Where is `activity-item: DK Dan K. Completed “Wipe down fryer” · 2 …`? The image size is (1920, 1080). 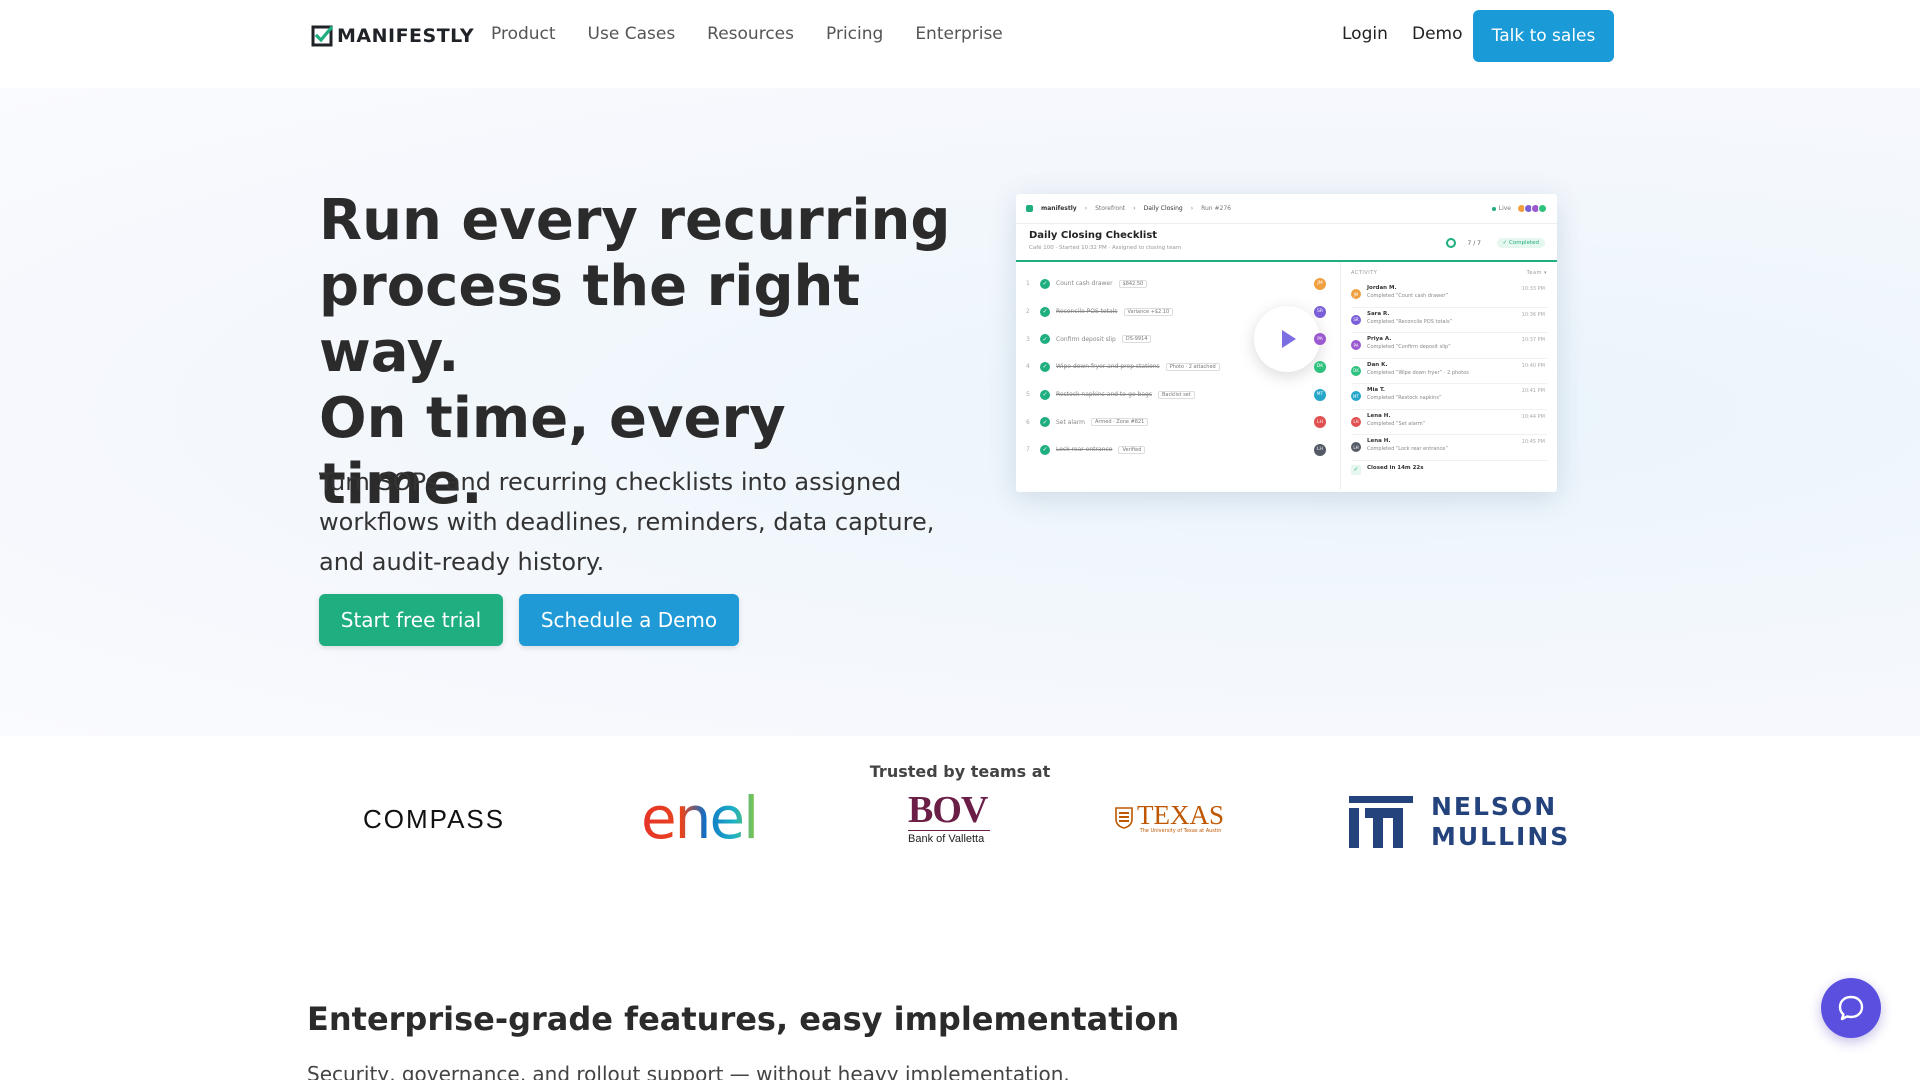 activity-item: DK Dan K. Completed “Wipe down fryer” · 2 … is located at coordinates (1449, 371).